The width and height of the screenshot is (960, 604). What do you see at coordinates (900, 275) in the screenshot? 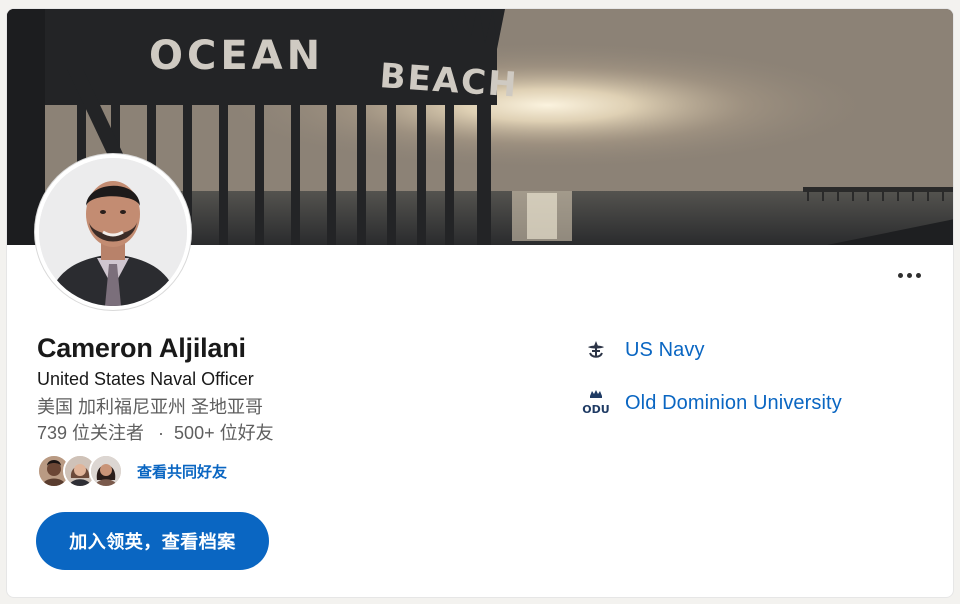
I see `ellipsis-icon` at bounding box center [900, 275].